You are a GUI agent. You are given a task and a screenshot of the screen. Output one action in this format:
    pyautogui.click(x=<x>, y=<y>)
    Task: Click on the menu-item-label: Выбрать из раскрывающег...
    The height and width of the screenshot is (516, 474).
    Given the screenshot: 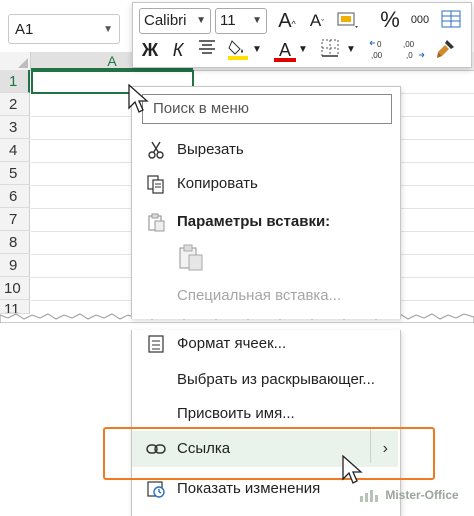 What is the action you would take?
    pyautogui.click(x=276, y=379)
    